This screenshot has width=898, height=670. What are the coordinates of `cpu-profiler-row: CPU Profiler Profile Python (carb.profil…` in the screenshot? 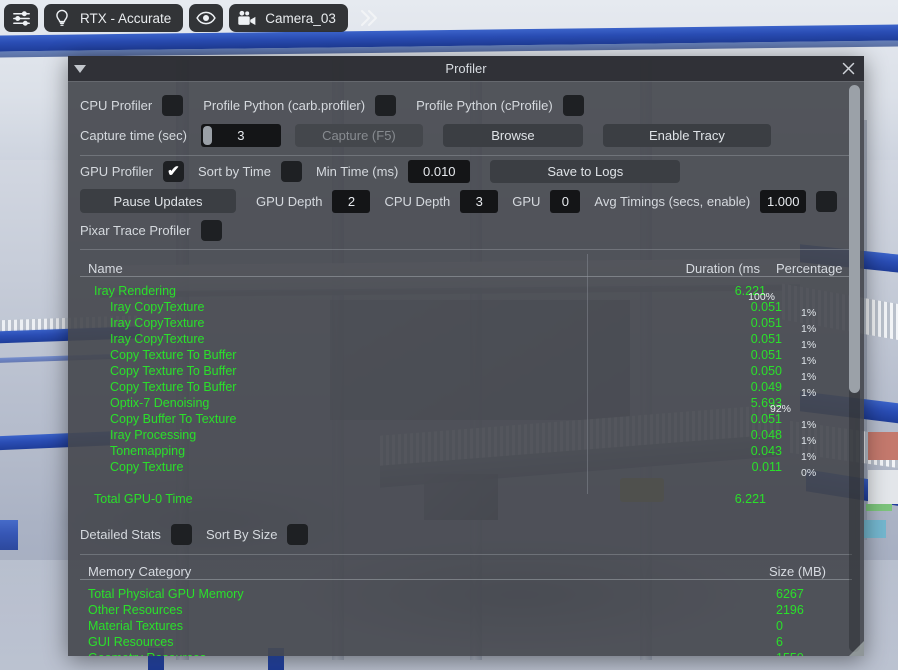 It's located at (466, 105).